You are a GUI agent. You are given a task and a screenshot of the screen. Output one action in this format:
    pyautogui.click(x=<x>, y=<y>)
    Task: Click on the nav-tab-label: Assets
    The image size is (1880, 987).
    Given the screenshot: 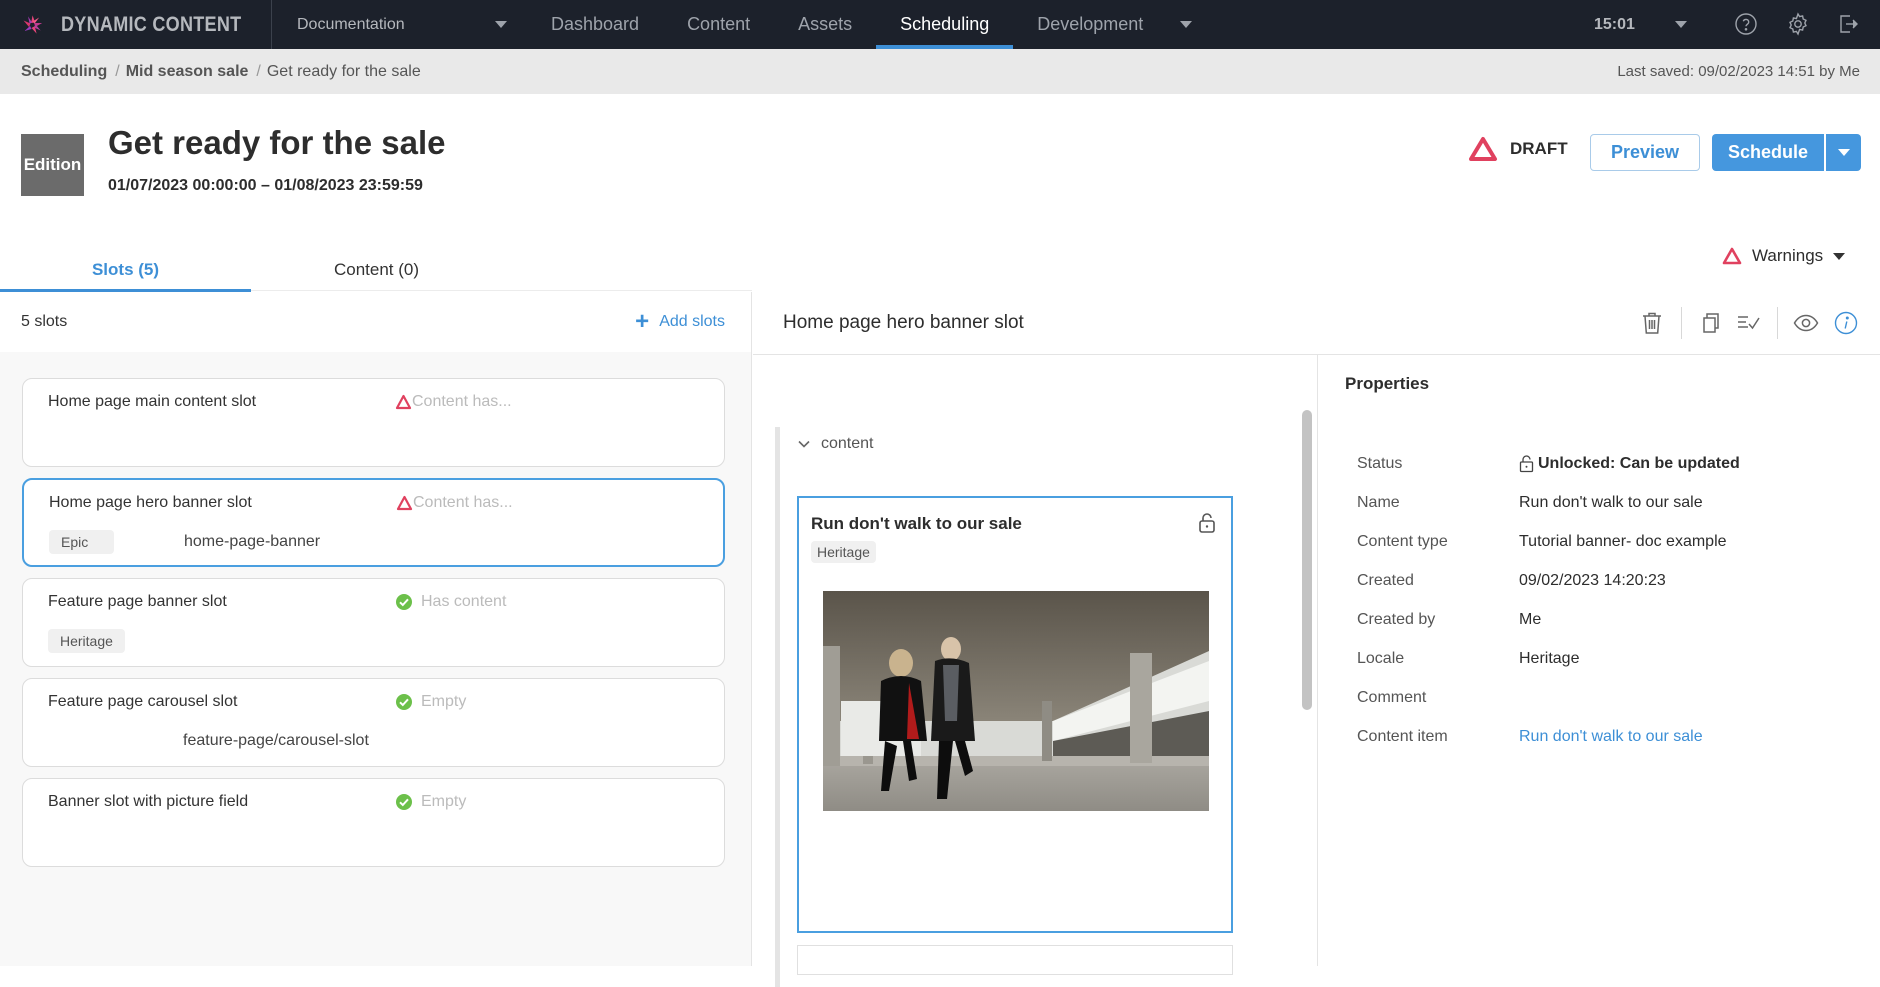 What is the action you would take?
    pyautogui.click(x=825, y=24)
    